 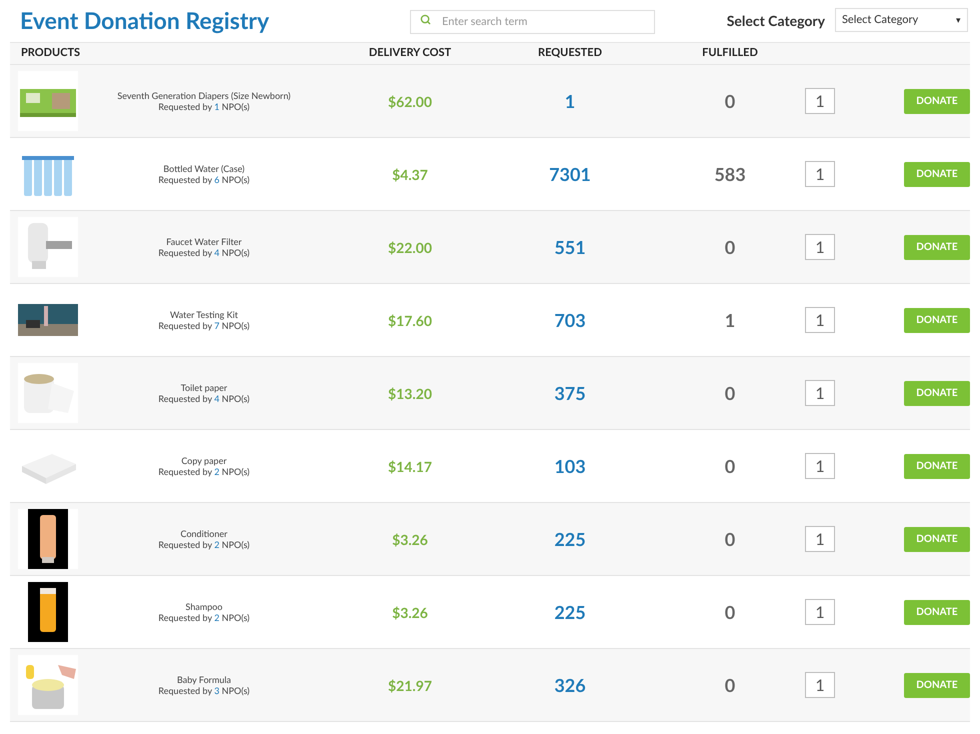 What do you see at coordinates (217, 325) in the screenshot?
I see `npo-count-link: 7` at bounding box center [217, 325].